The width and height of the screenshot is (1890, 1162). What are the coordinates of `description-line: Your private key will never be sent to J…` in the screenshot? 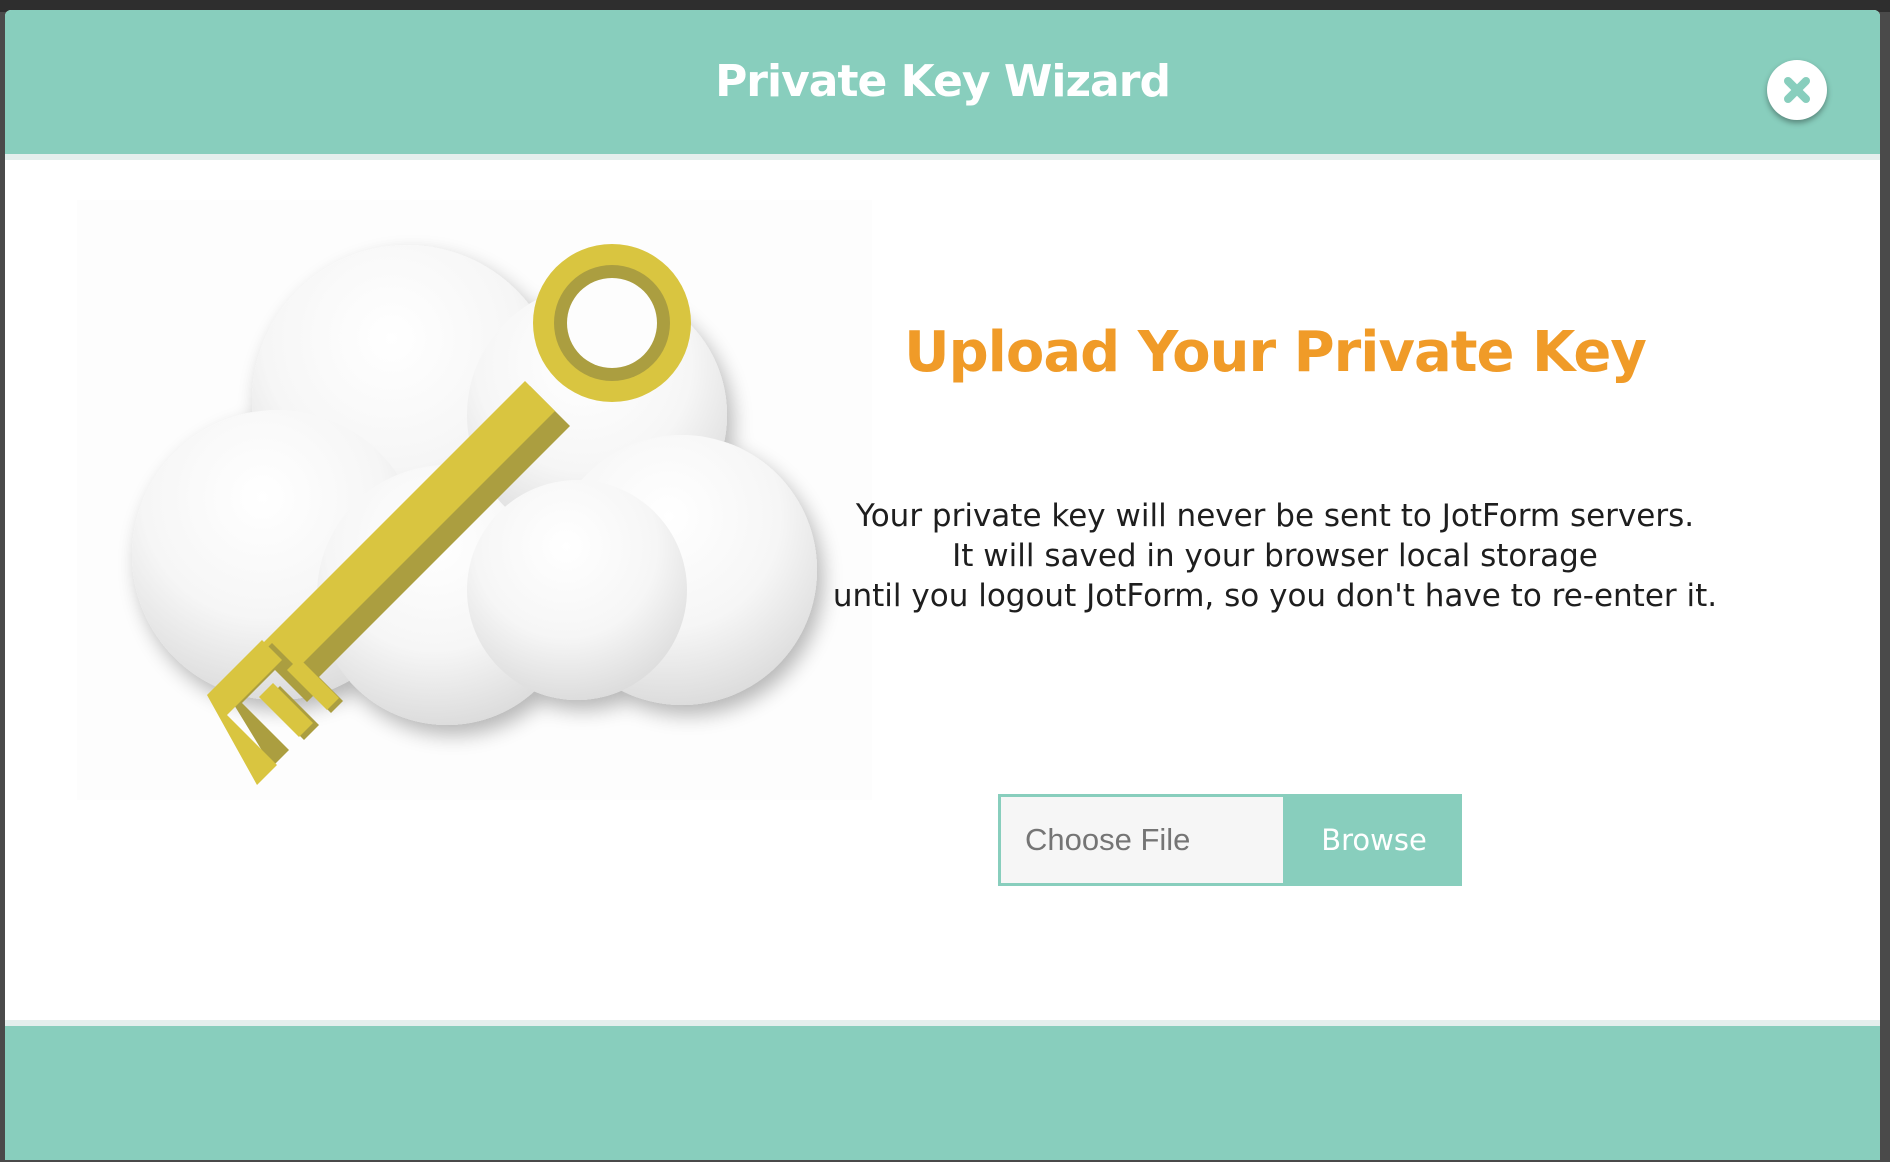 It's located at (1275, 516).